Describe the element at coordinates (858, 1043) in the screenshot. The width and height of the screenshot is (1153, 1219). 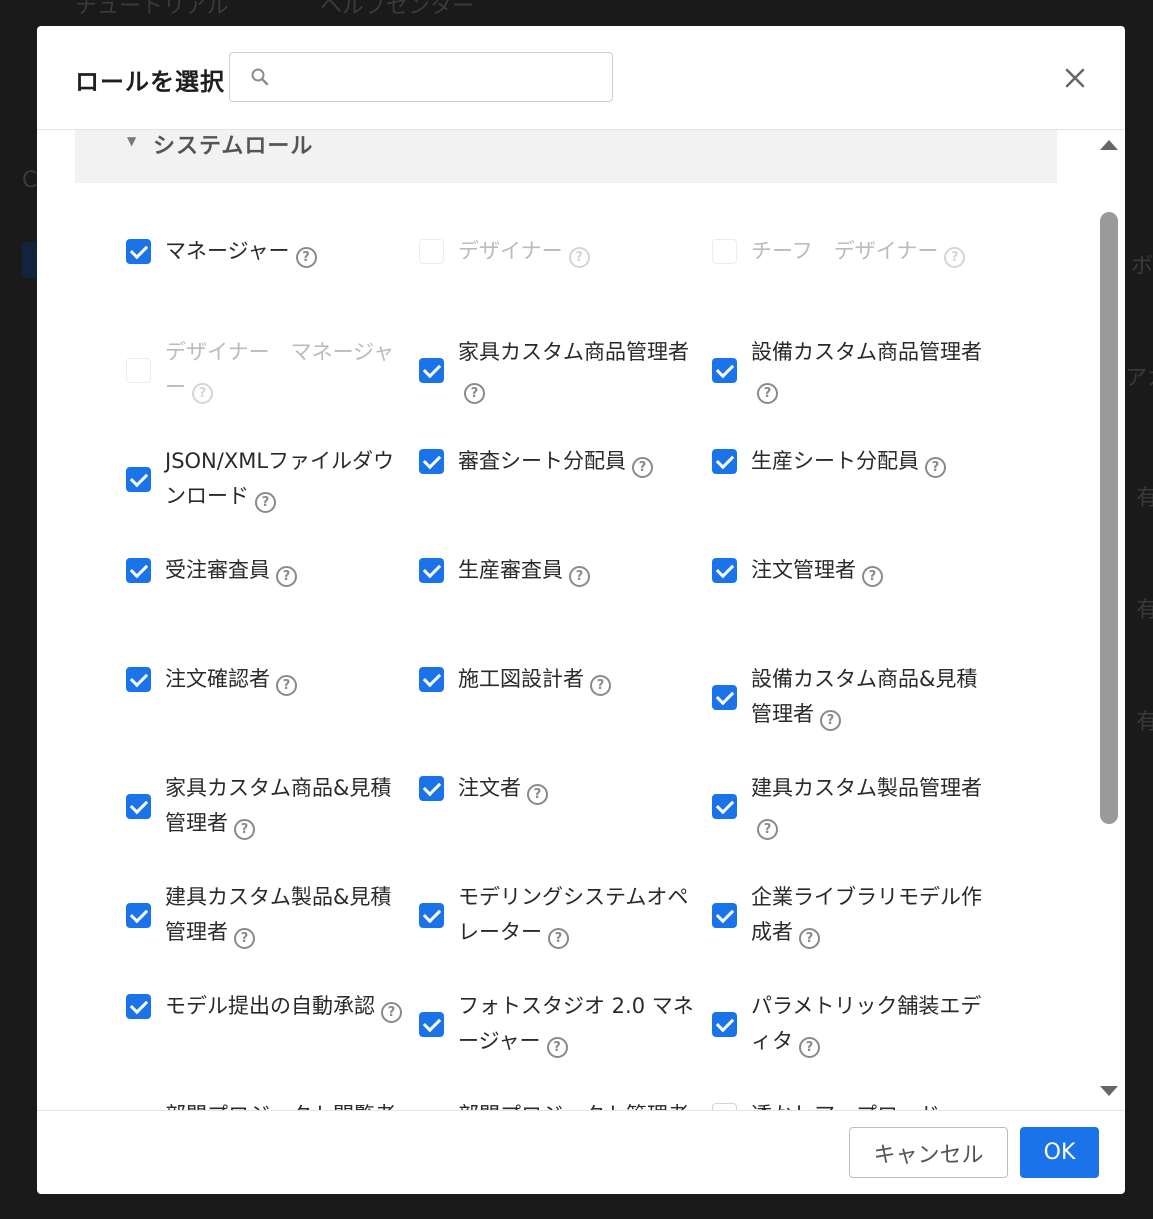
I see `role-option: パラメトリック舗装エディタ?` at that location.